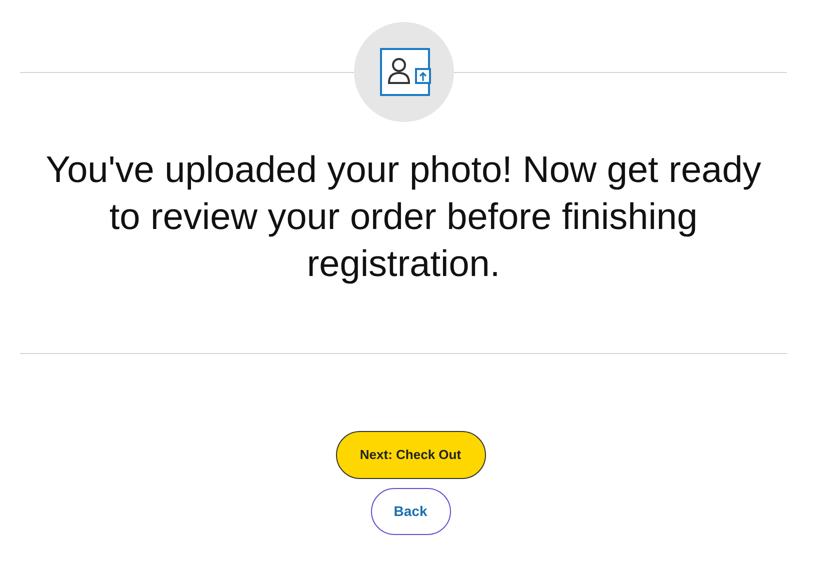  Describe the element at coordinates (411, 455) in the screenshot. I see `next-button: Next: Check Out` at that location.